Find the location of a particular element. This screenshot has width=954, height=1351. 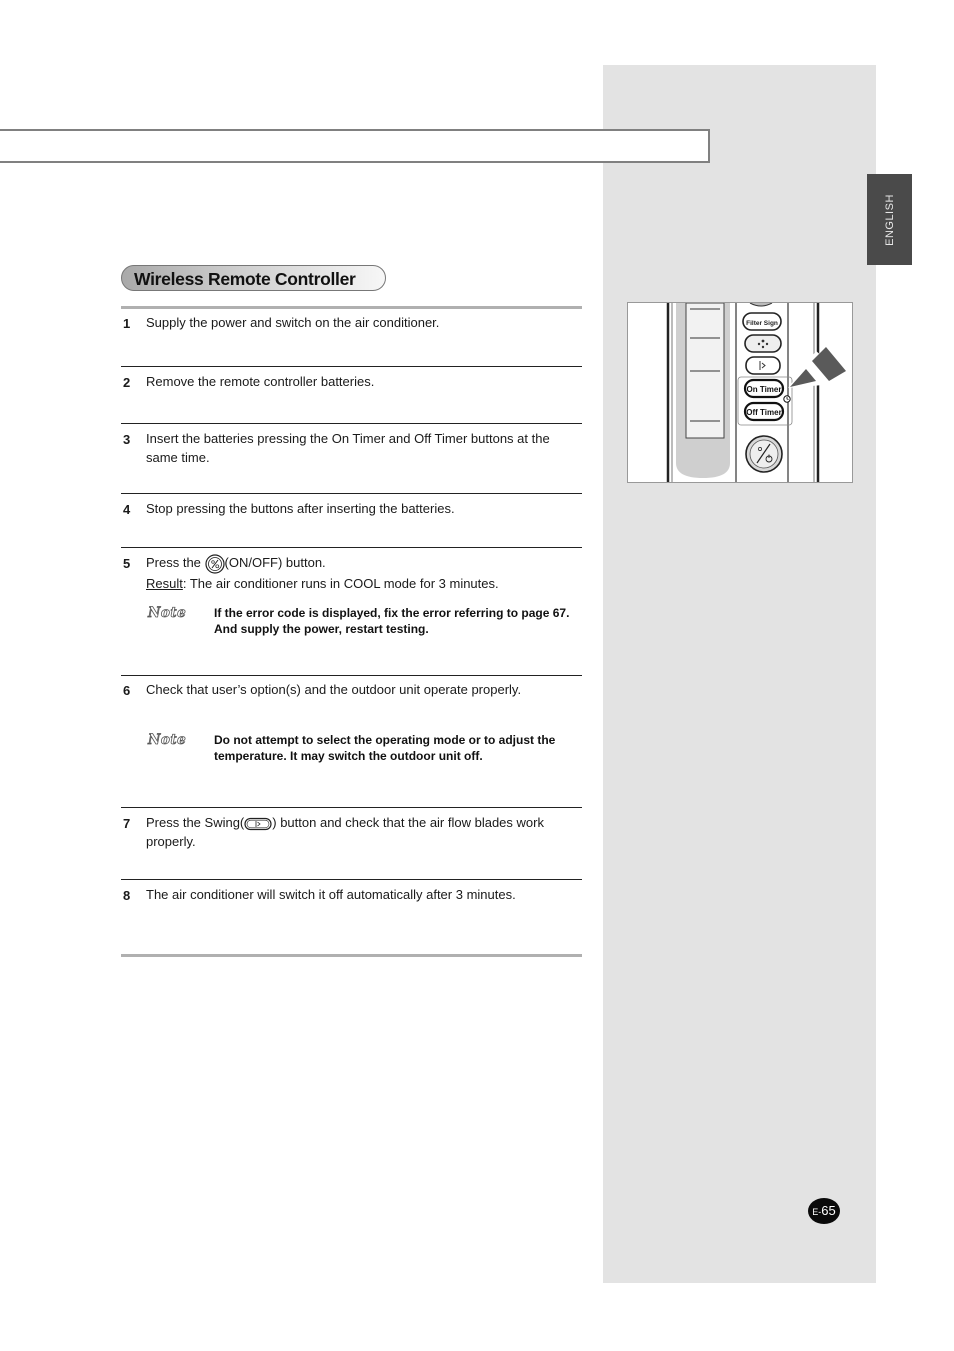

svg-text: Off Timer is located at coordinates (763, 412).